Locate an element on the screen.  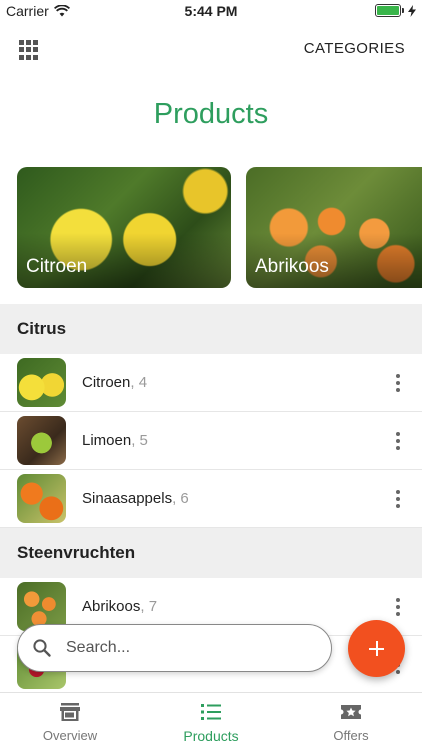
battery-icon is located at coordinates (389, 10).